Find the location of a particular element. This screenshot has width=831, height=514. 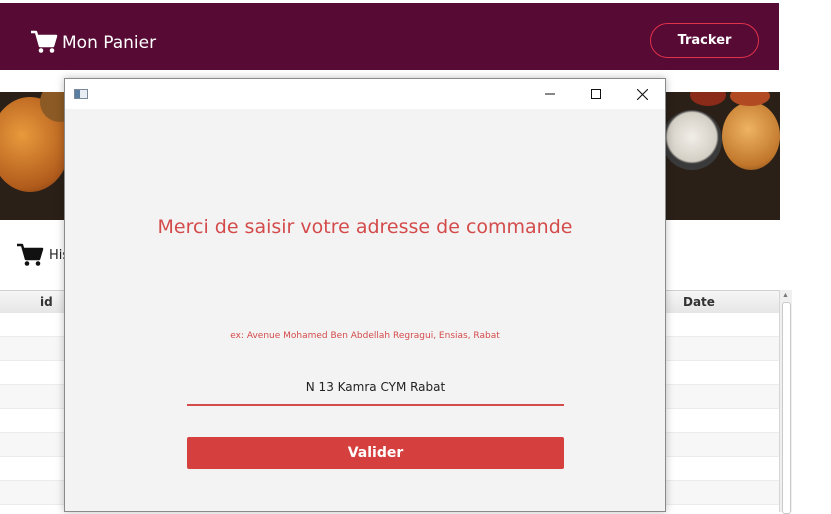

app-header: Mon Panier Tracker is located at coordinates (389, 36).